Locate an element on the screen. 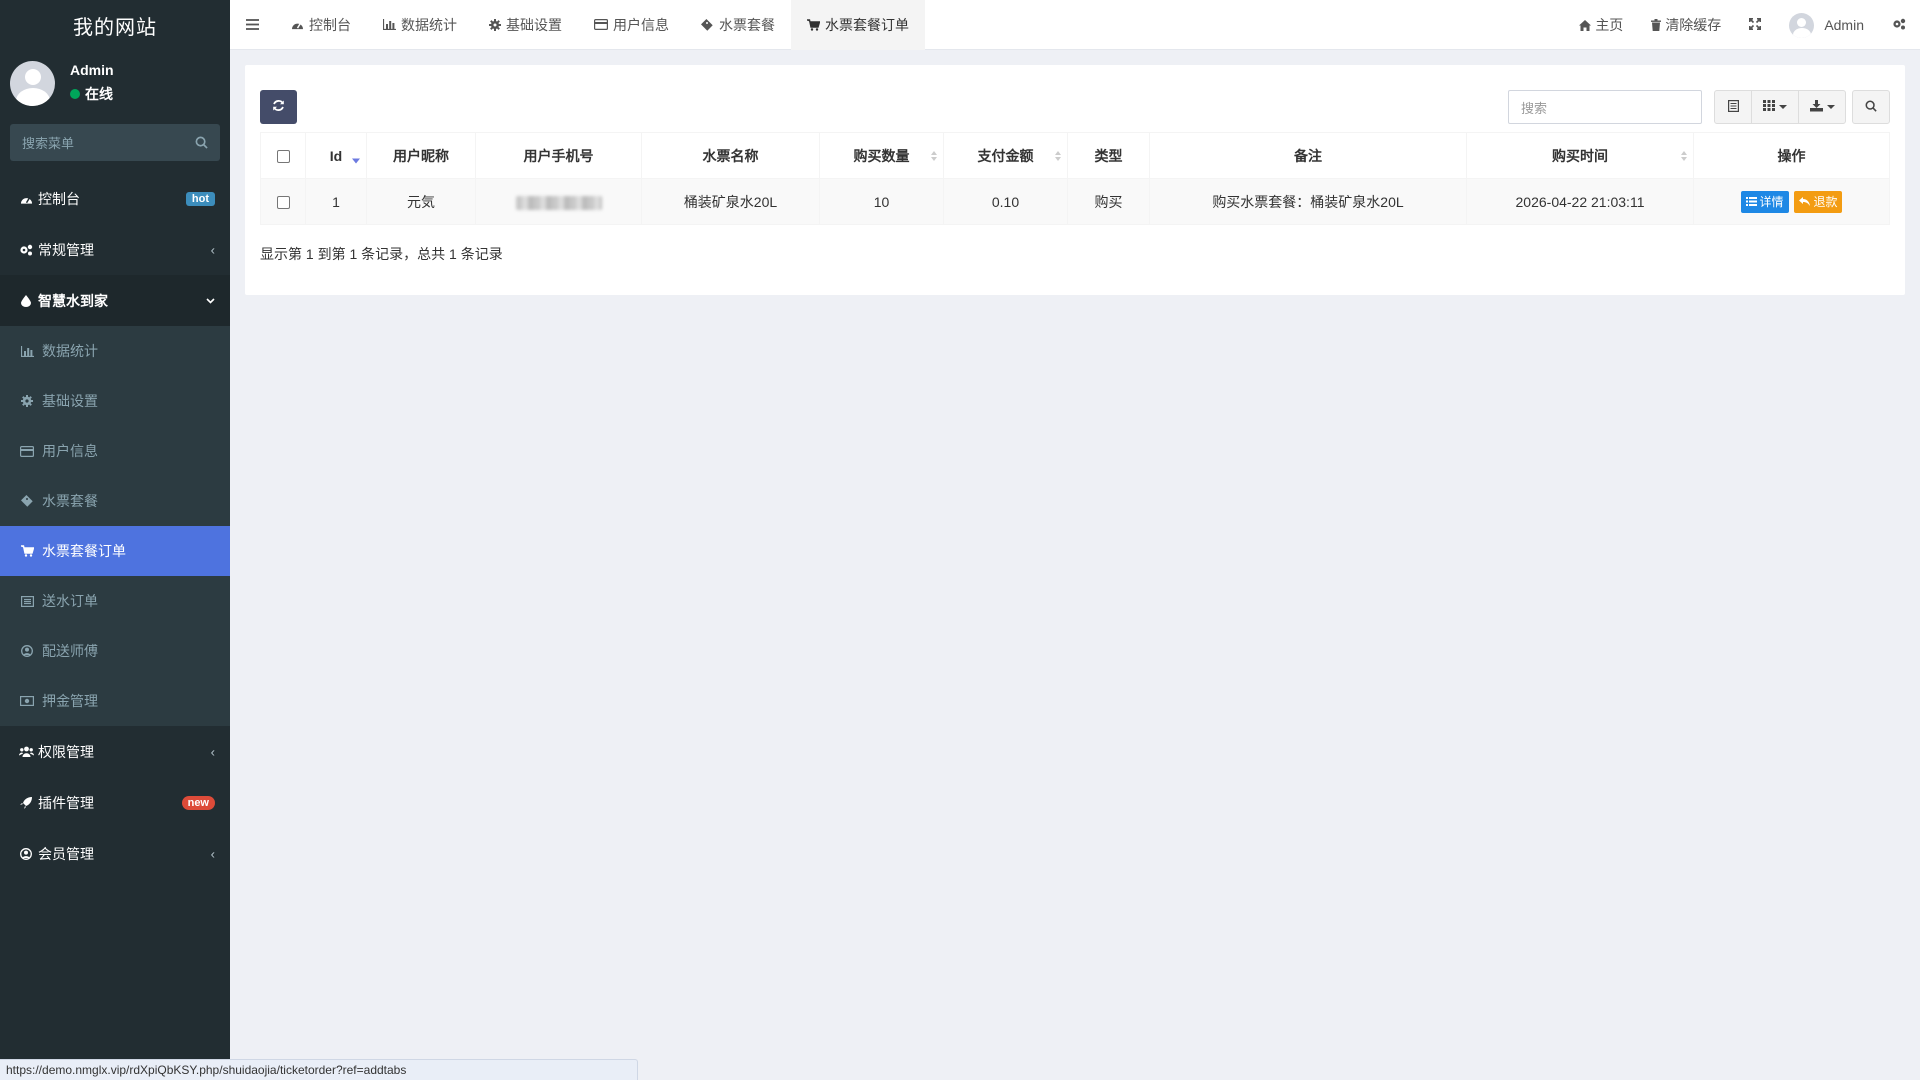 The image size is (1920, 1080). hot-badge: hot is located at coordinates (200, 198).